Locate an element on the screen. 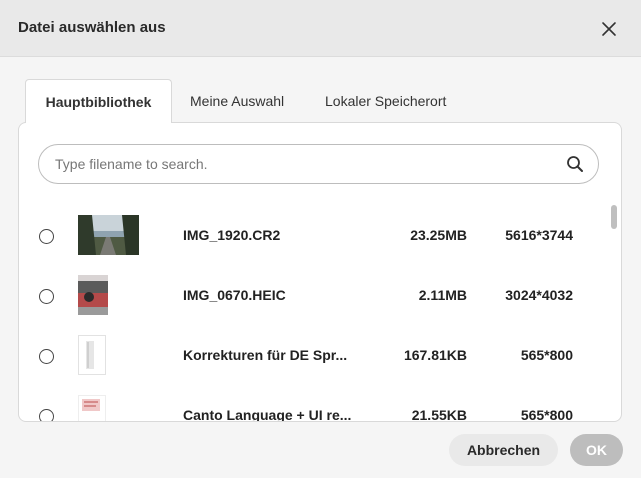  file-dimensions: 5616*3744 is located at coordinates (539, 235).